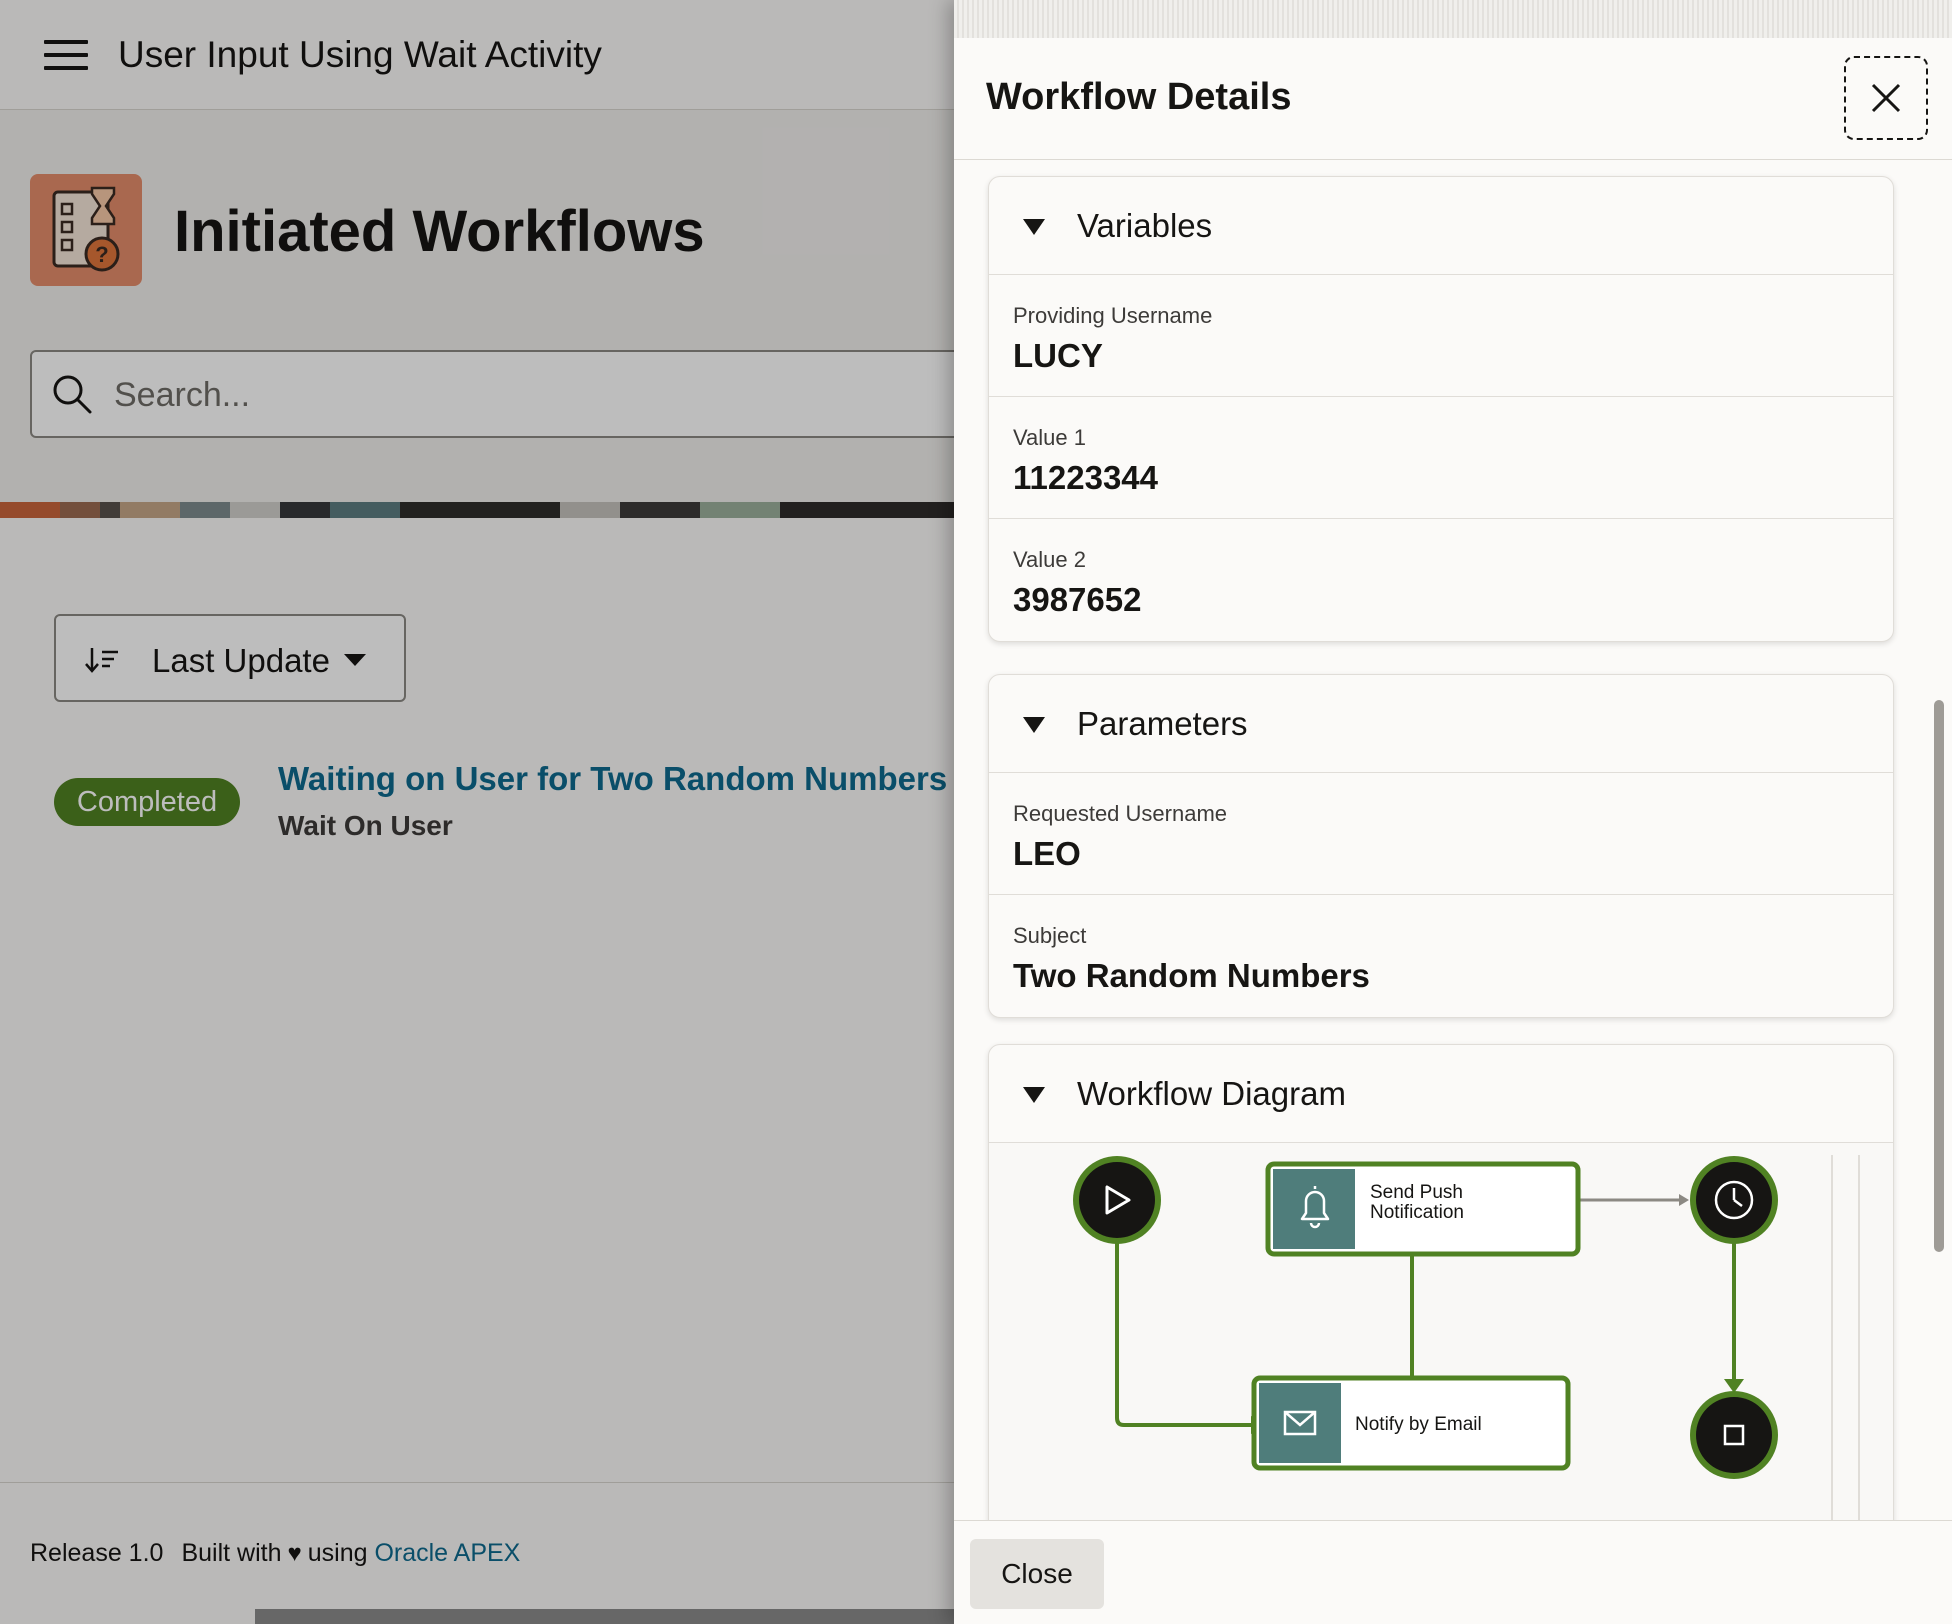  I want to click on connector-wait-to-end, so click(1734, 1316).